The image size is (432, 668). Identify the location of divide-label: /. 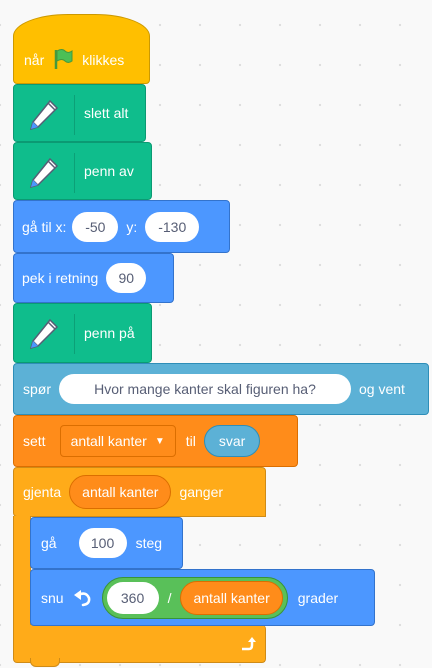
(169, 597).